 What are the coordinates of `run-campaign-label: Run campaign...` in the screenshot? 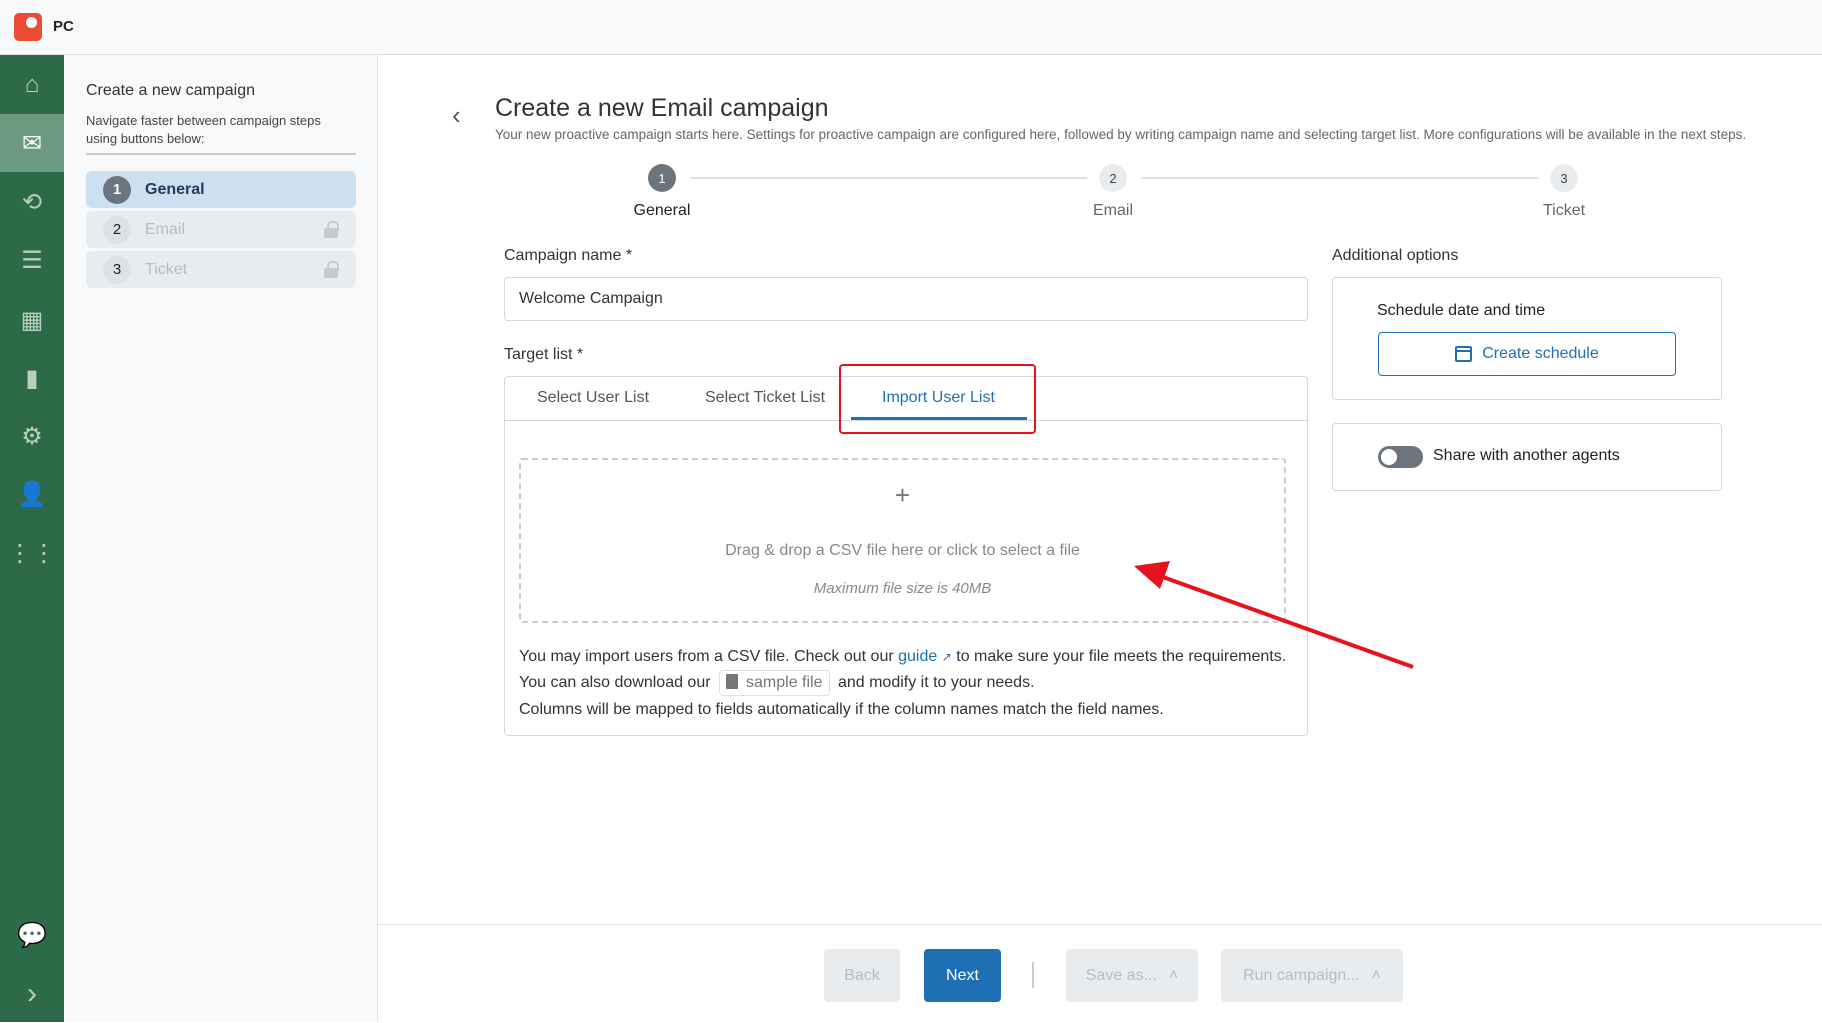 It's located at (1301, 975).